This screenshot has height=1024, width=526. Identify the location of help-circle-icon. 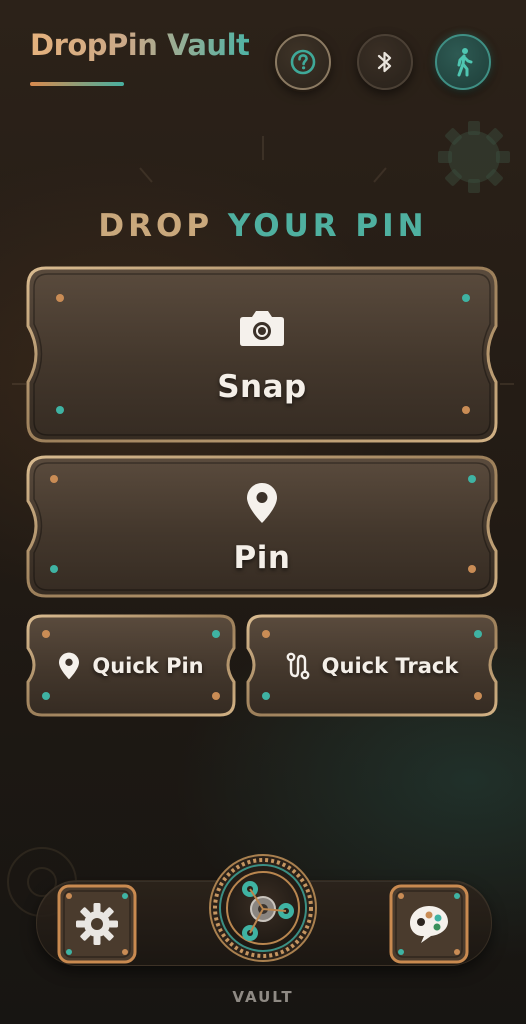
(303, 62).